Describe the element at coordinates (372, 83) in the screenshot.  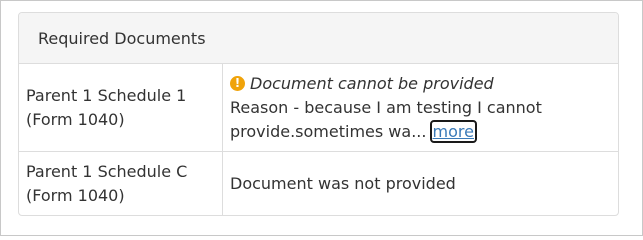
I see `status-title: Document cannot be provided` at that location.